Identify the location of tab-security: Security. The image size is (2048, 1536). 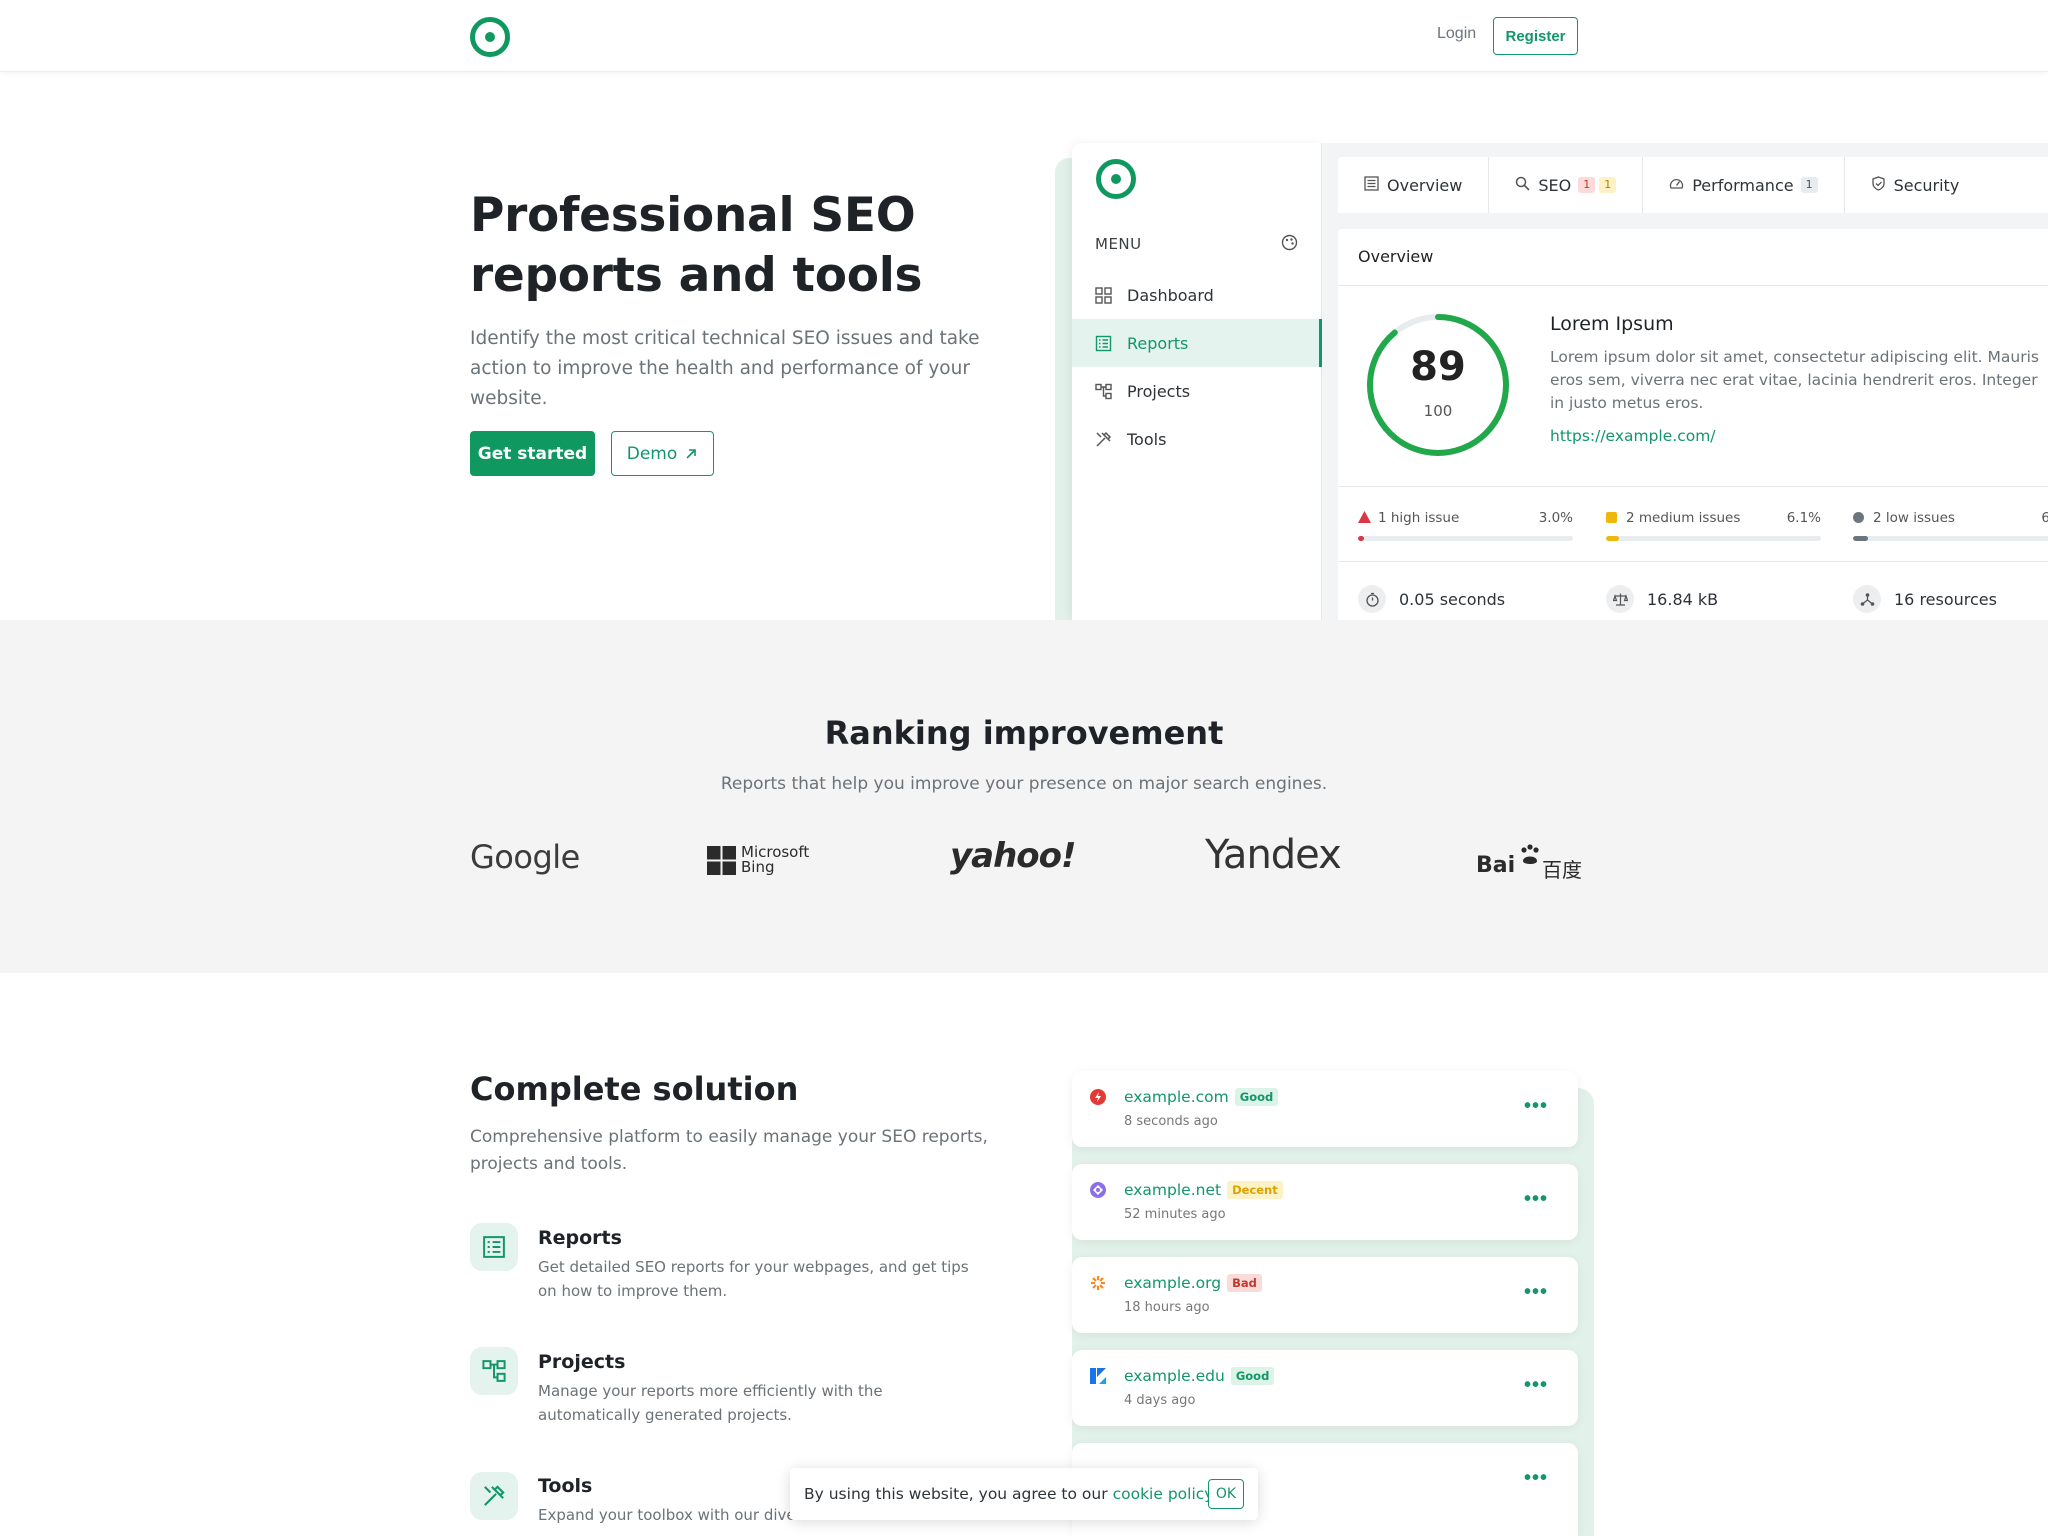
(1915, 185).